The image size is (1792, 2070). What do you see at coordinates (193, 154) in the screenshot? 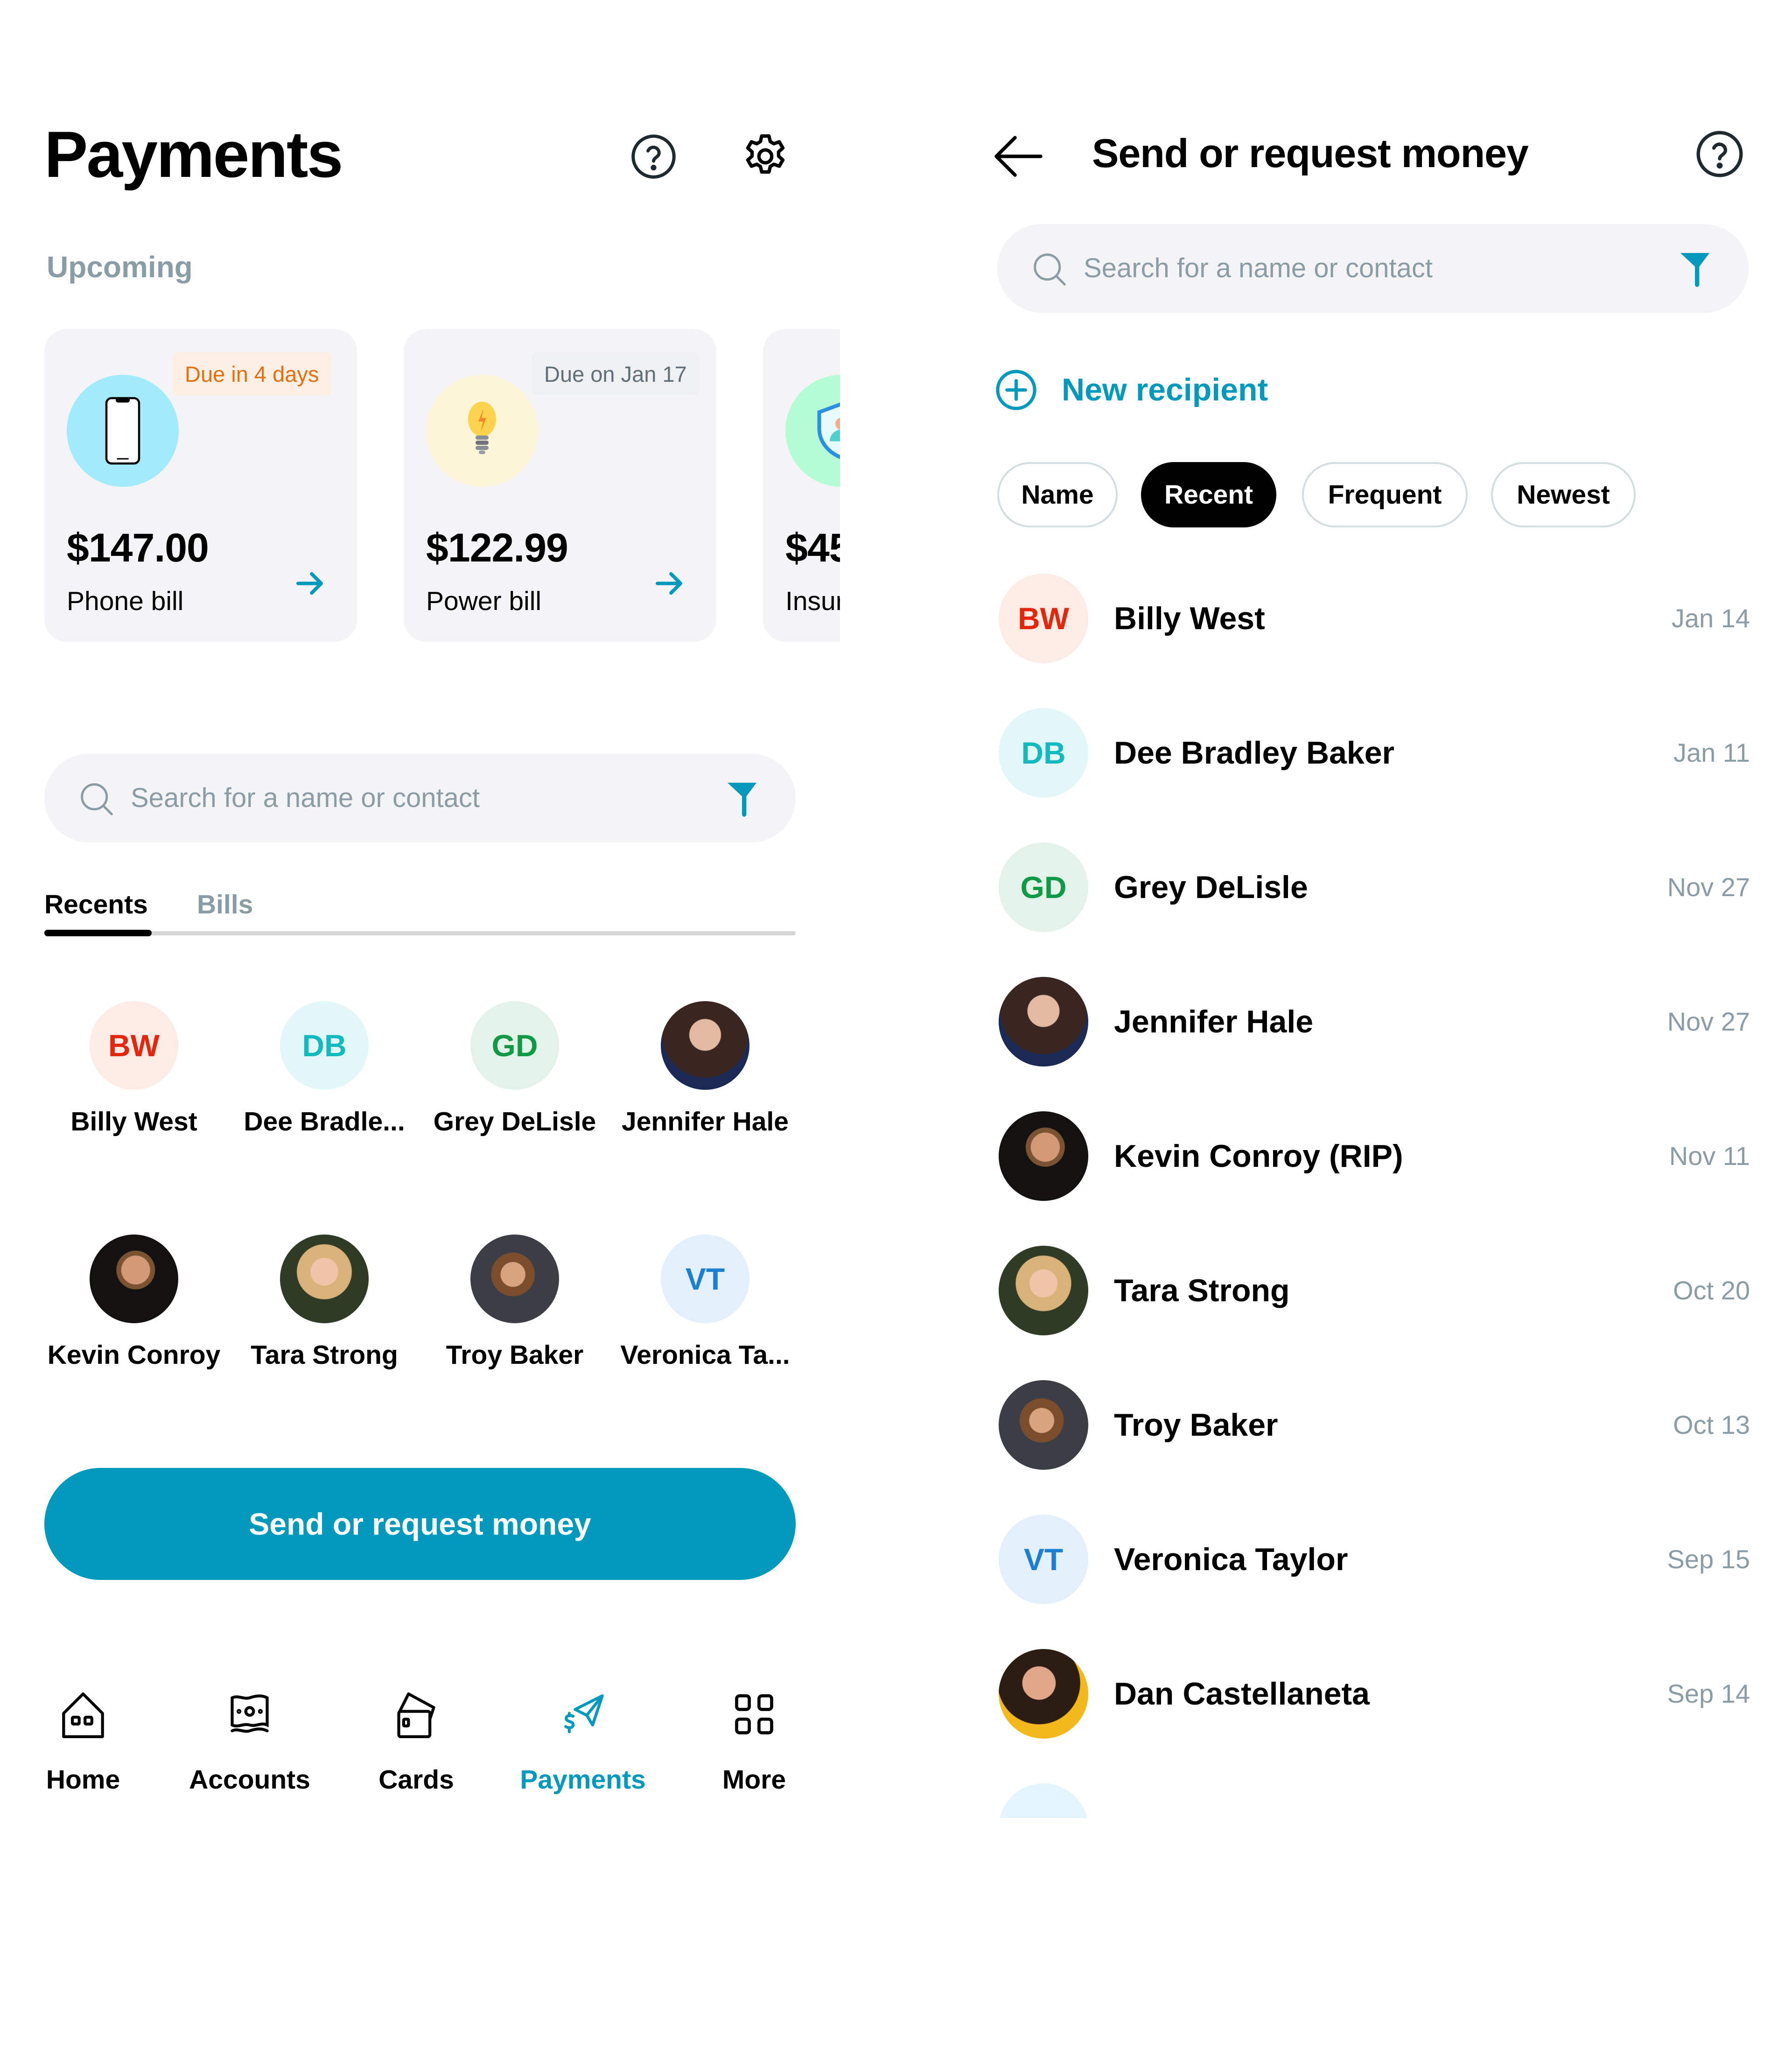
I see `page-title: Payments` at bounding box center [193, 154].